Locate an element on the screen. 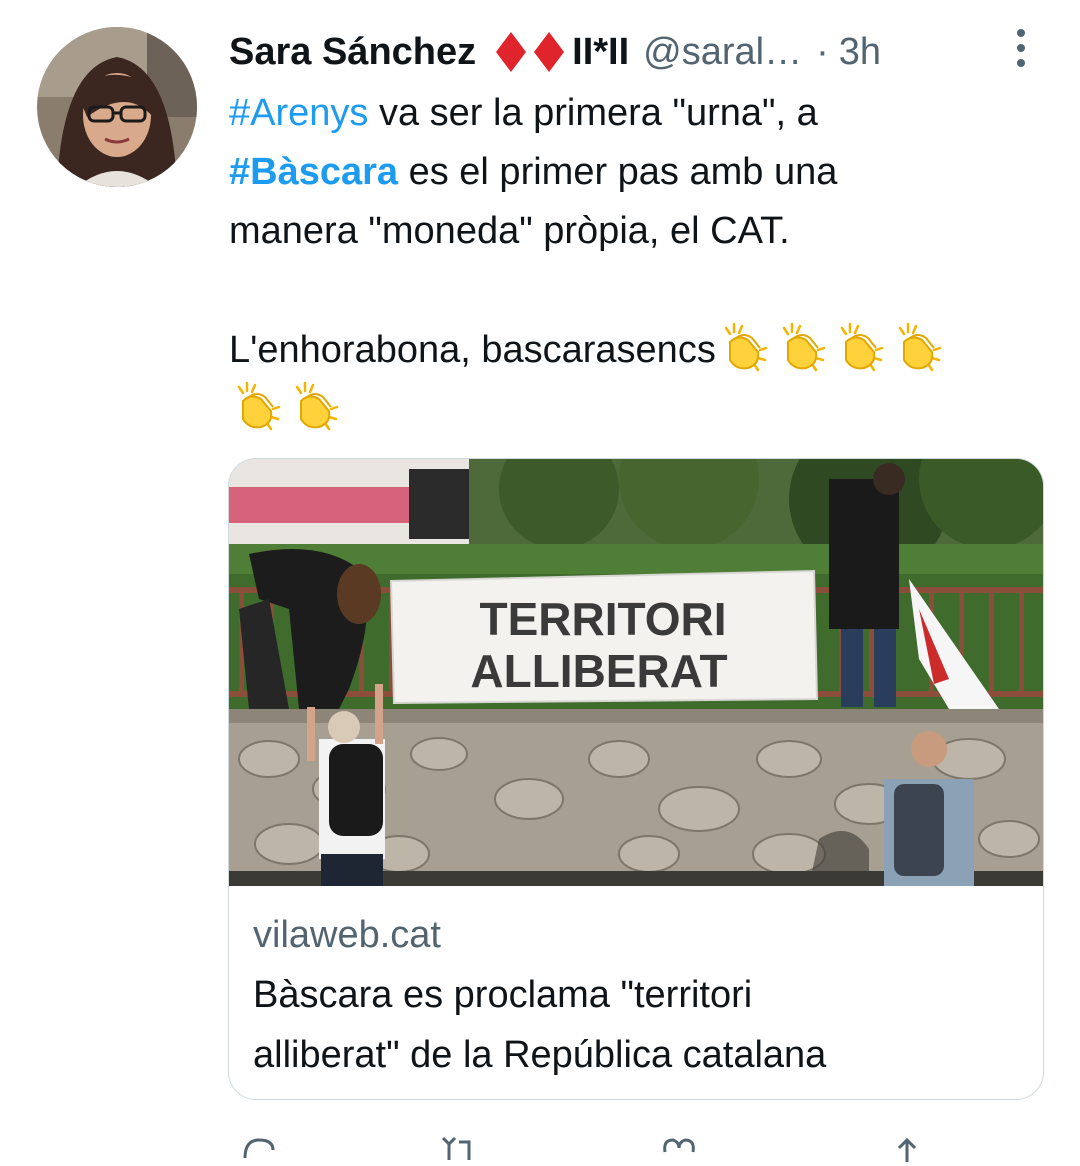  name-decoration is located at coordinates (530, 52).